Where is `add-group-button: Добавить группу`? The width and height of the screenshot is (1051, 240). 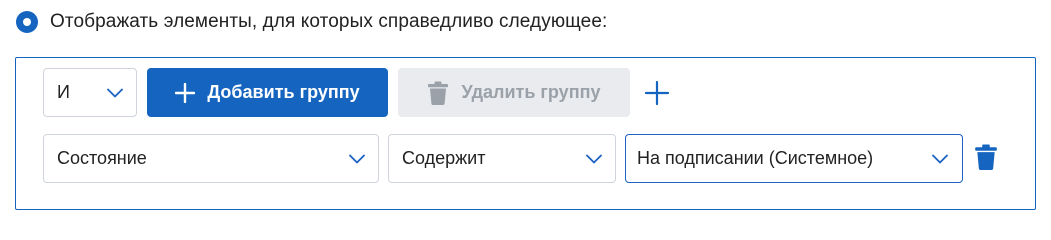 add-group-button: Добавить группу is located at coordinates (267, 92).